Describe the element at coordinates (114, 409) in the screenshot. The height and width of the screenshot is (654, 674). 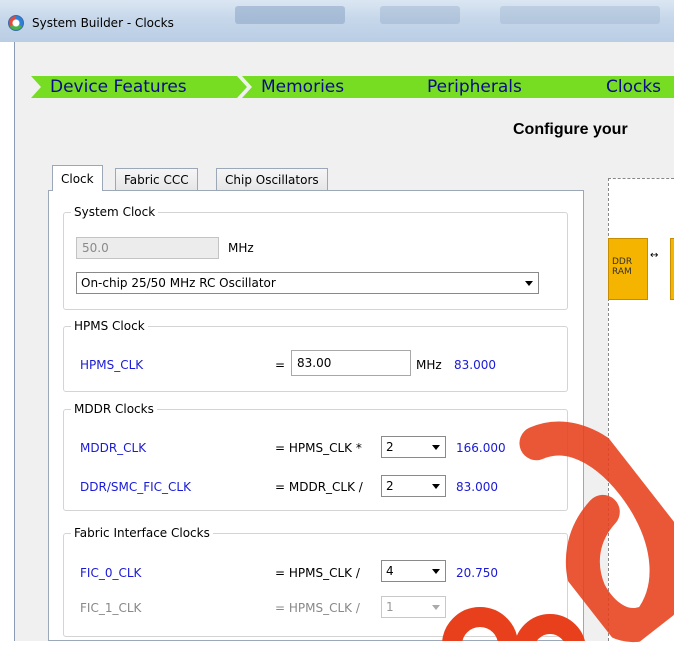
I see `group-title: MDDR Clocks` at that location.